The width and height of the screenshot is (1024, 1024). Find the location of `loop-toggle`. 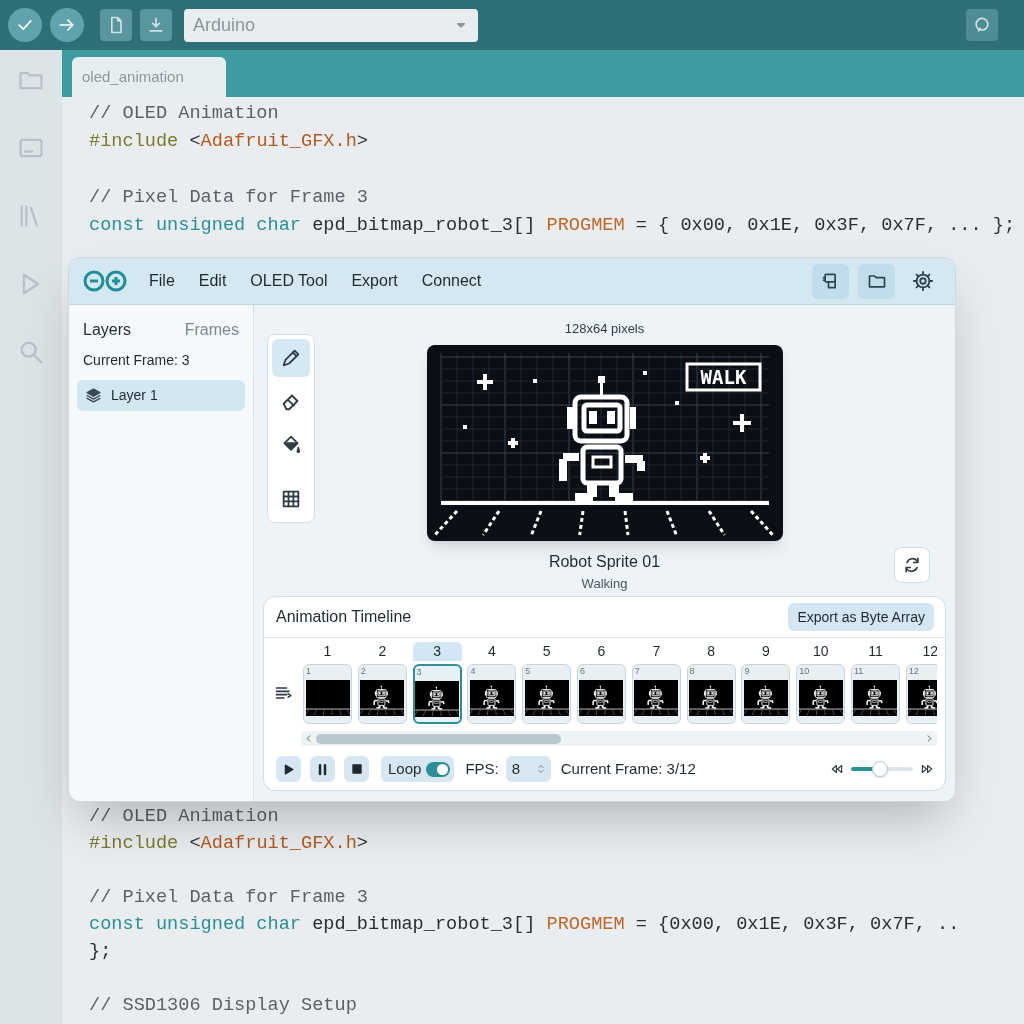

loop-toggle is located at coordinates (438, 769).